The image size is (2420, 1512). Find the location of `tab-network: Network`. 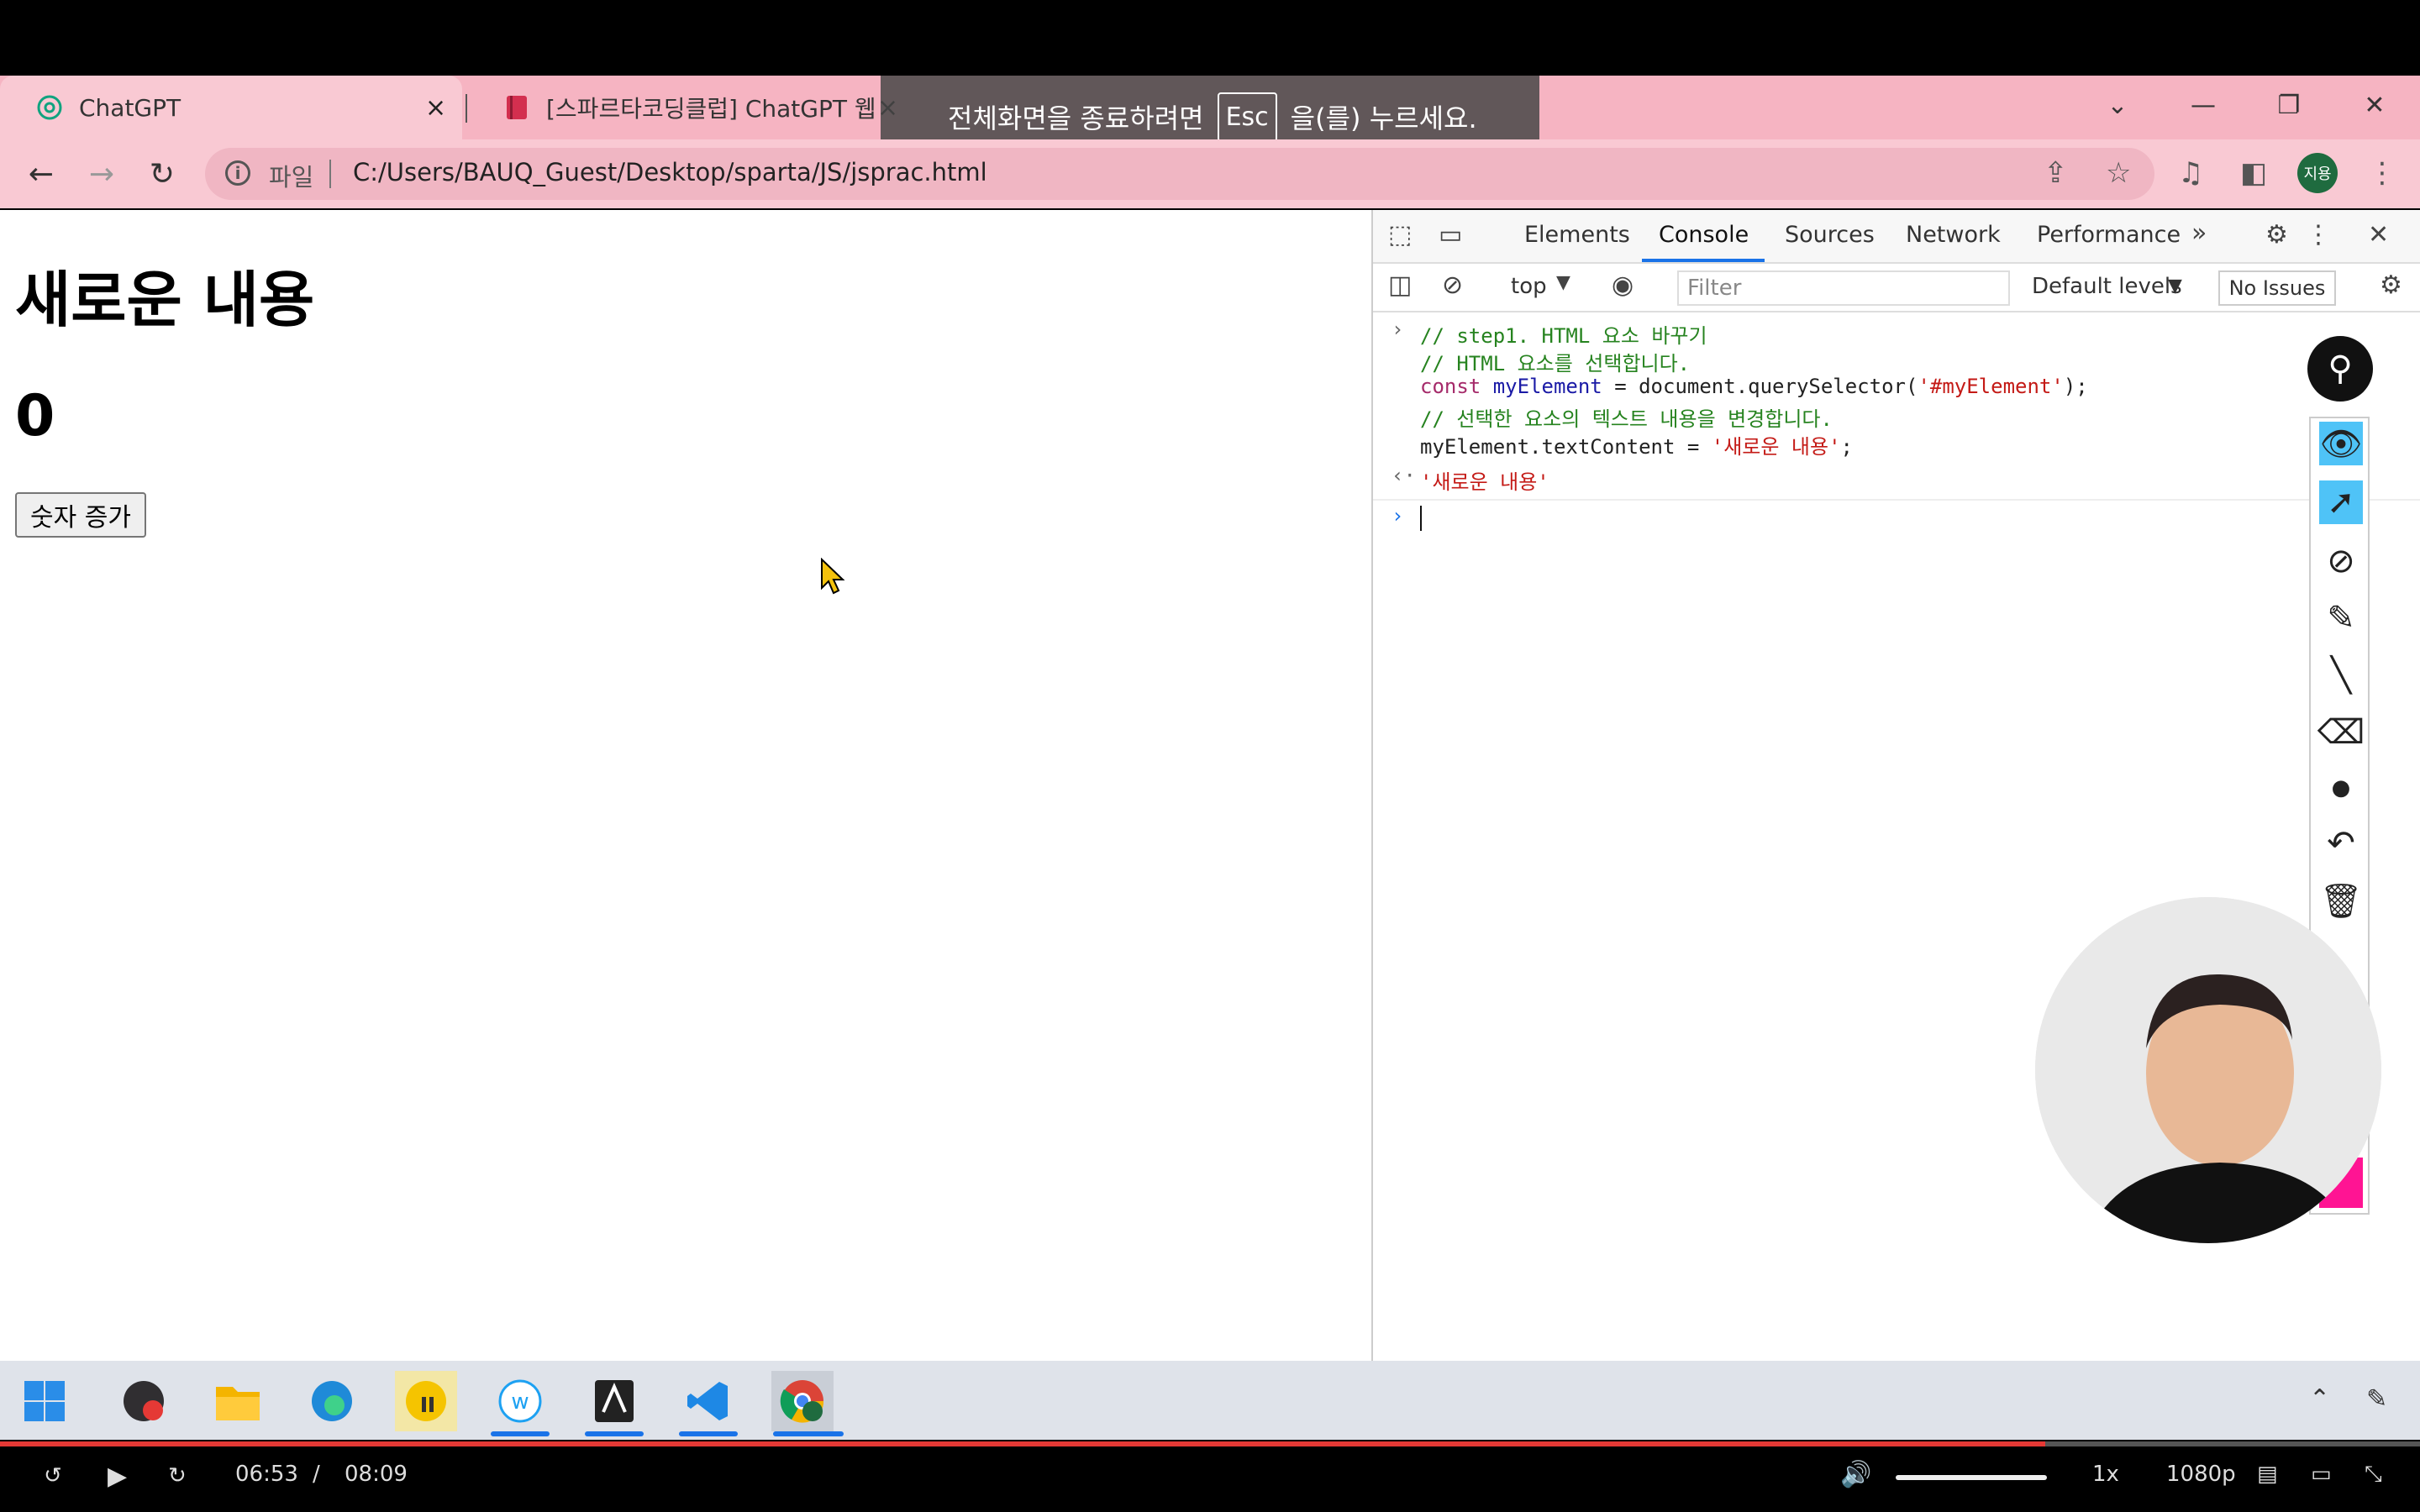

tab-network: Network is located at coordinates (1953, 235).